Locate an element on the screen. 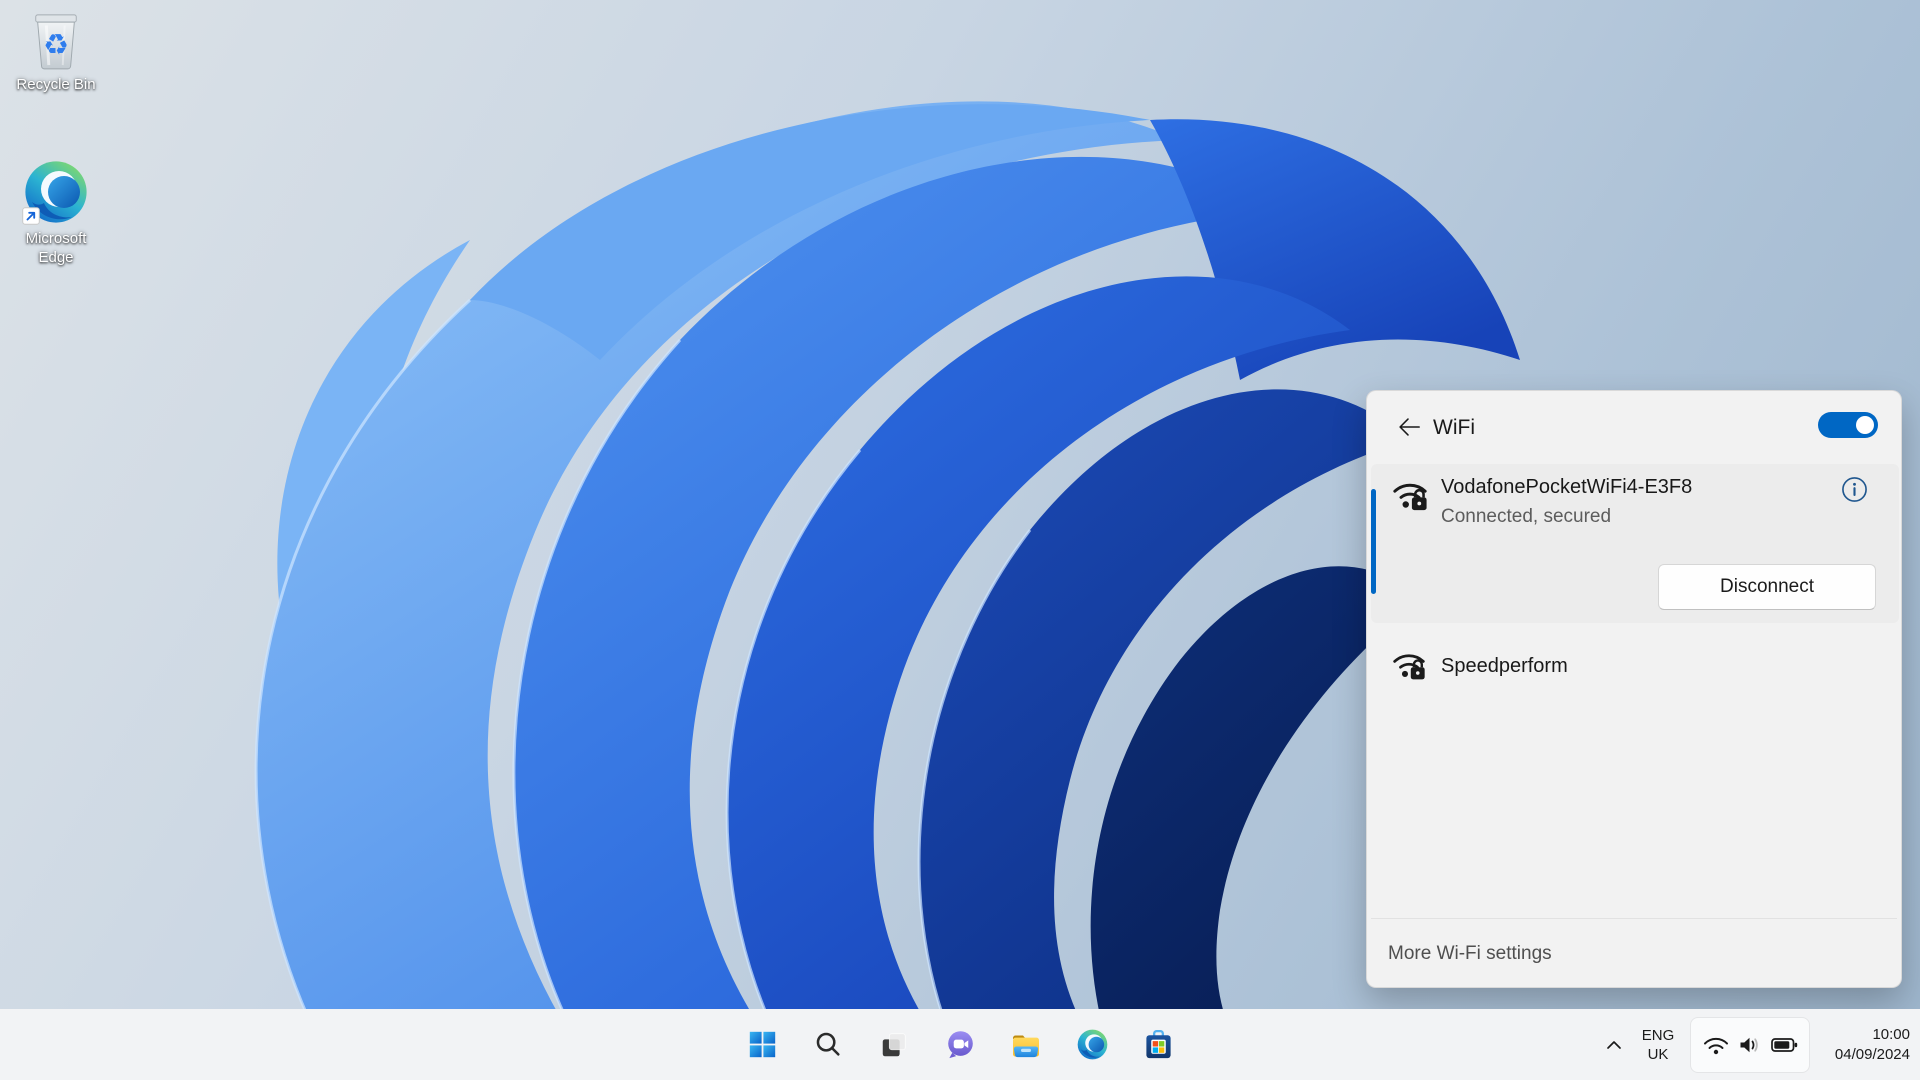 This screenshot has width=1920, height=1080. search-icon is located at coordinates (828, 1045).